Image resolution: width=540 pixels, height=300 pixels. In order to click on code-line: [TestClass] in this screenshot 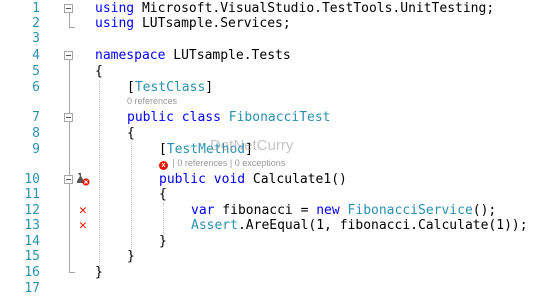, I will do `click(170, 87)`.